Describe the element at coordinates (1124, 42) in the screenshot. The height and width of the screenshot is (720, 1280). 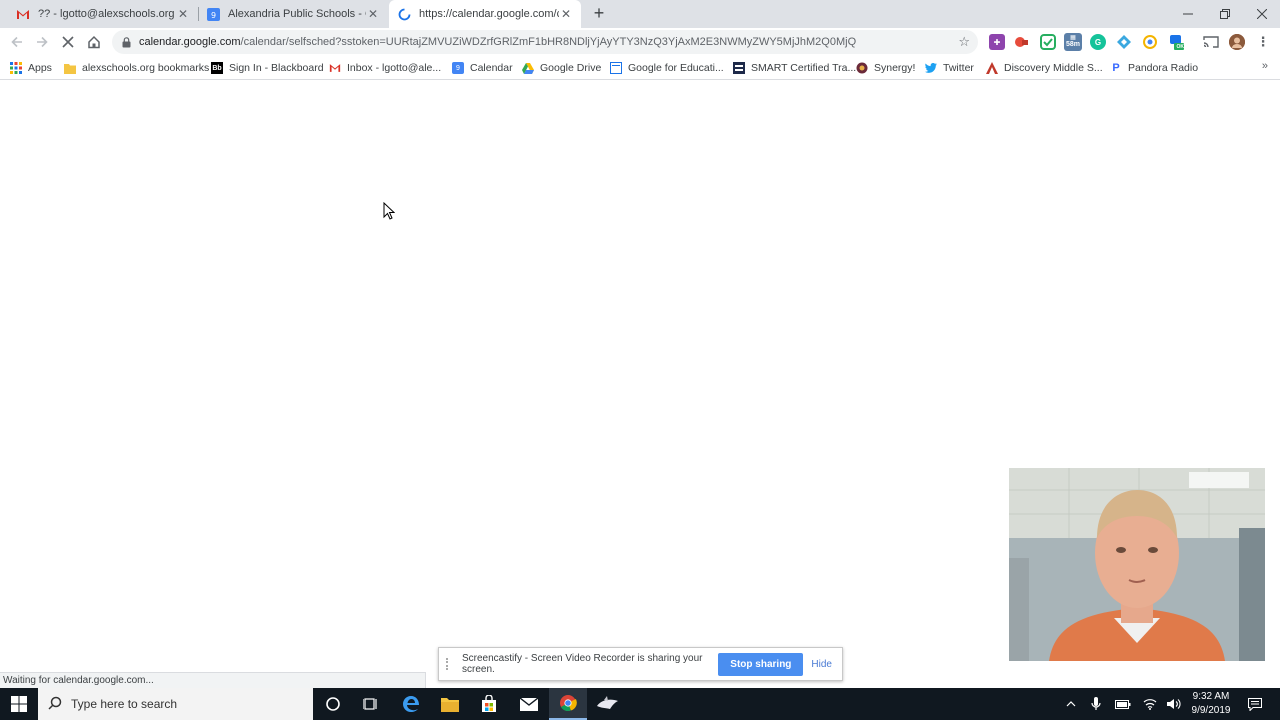
I see `extension-diamond-icon` at that location.